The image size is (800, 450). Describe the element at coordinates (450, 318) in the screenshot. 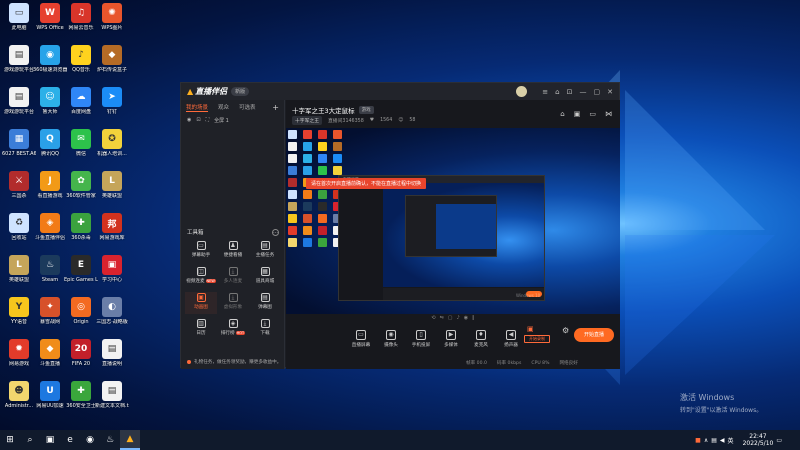

I see `crop-icon: ▢` at that location.